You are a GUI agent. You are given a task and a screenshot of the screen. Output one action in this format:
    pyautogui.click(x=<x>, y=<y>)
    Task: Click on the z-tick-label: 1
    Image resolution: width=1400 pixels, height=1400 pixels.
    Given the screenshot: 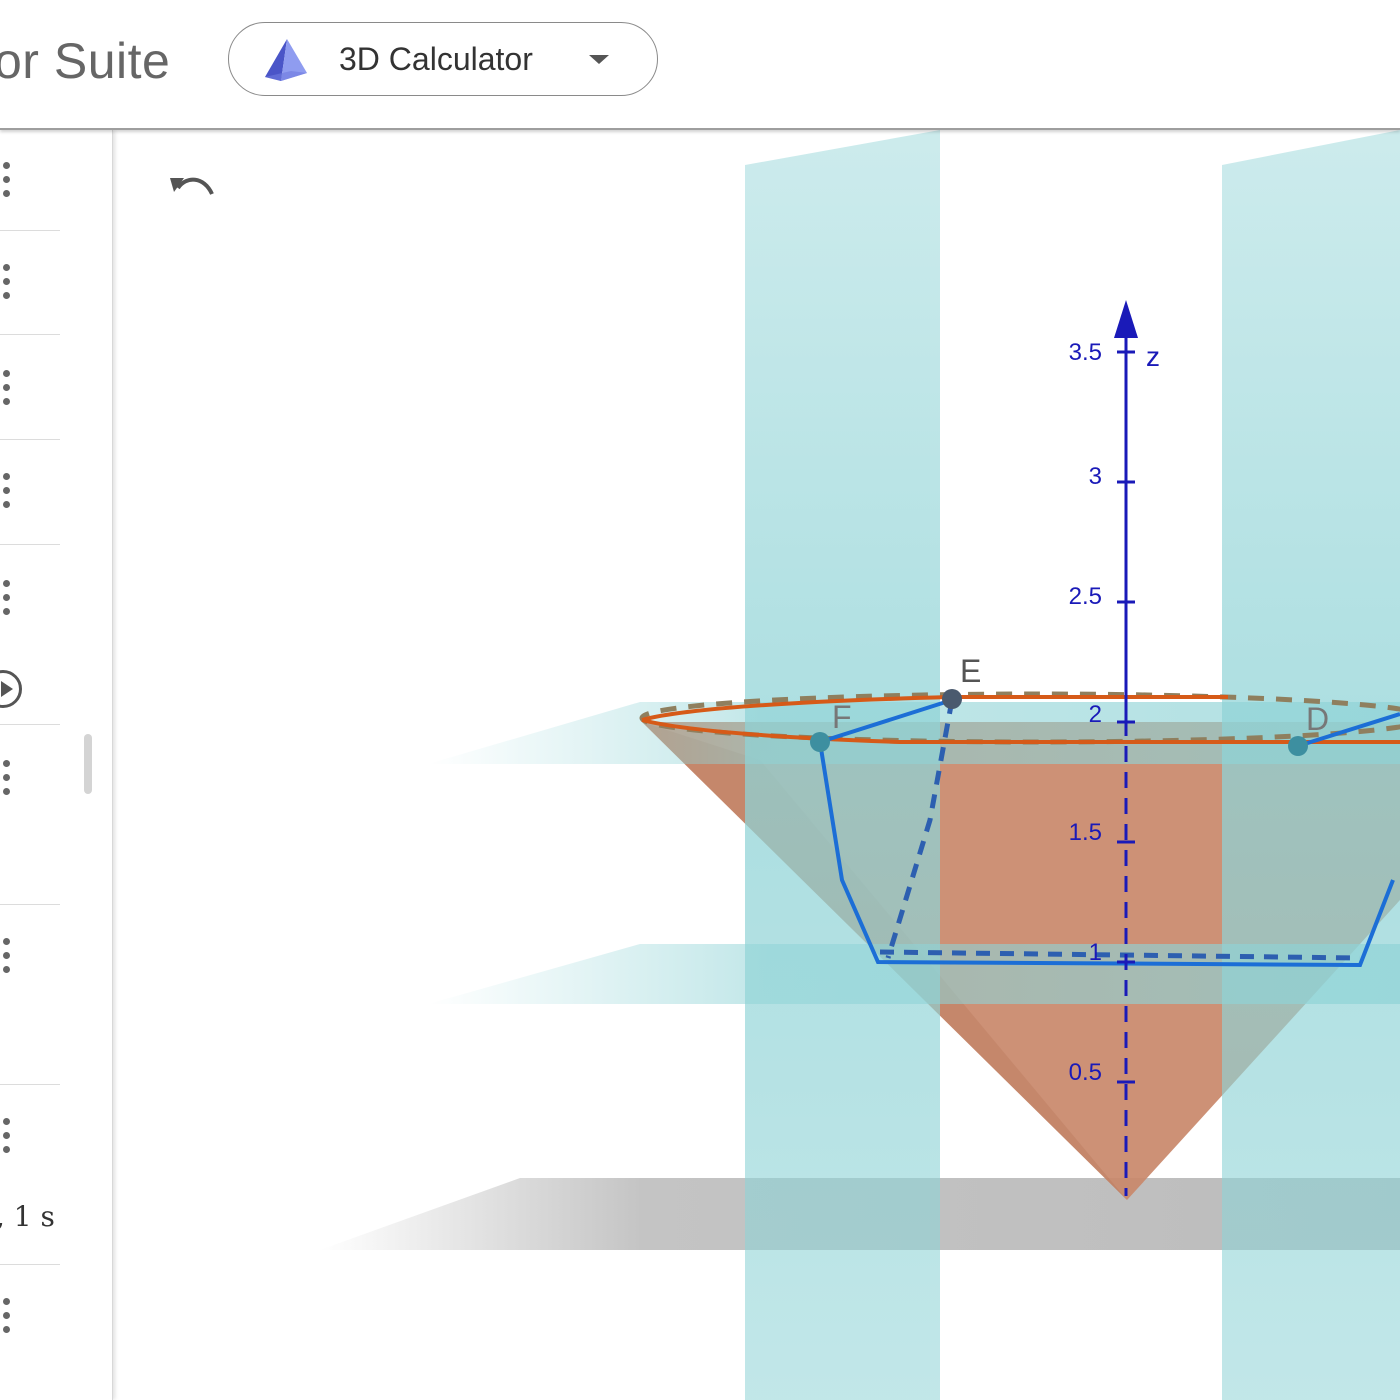 What is the action you would take?
    pyautogui.click(x=1095, y=952)
    